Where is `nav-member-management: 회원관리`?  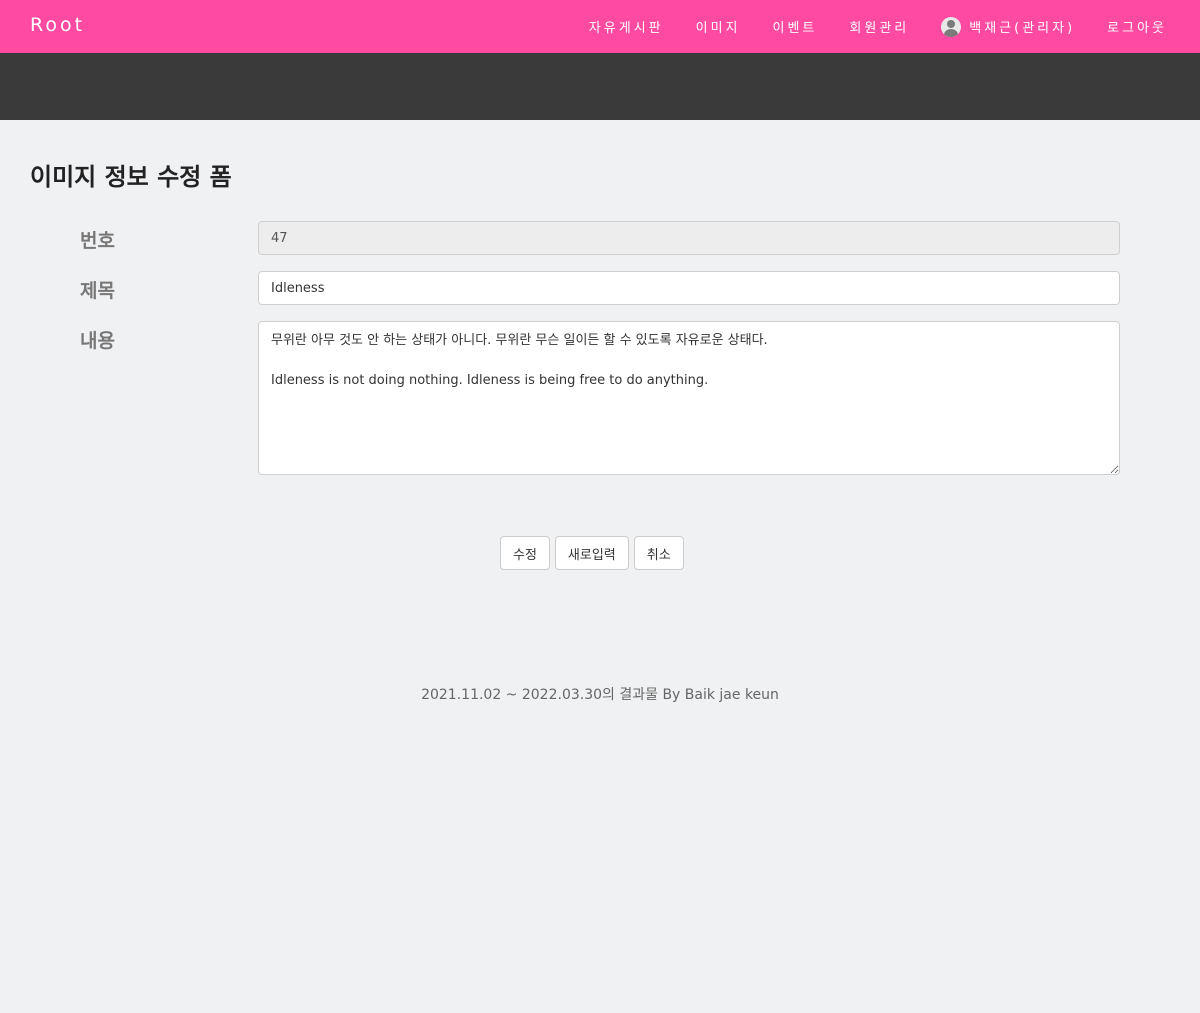 nav-member-management: 회원관리 is located at coordinates (879, 26).